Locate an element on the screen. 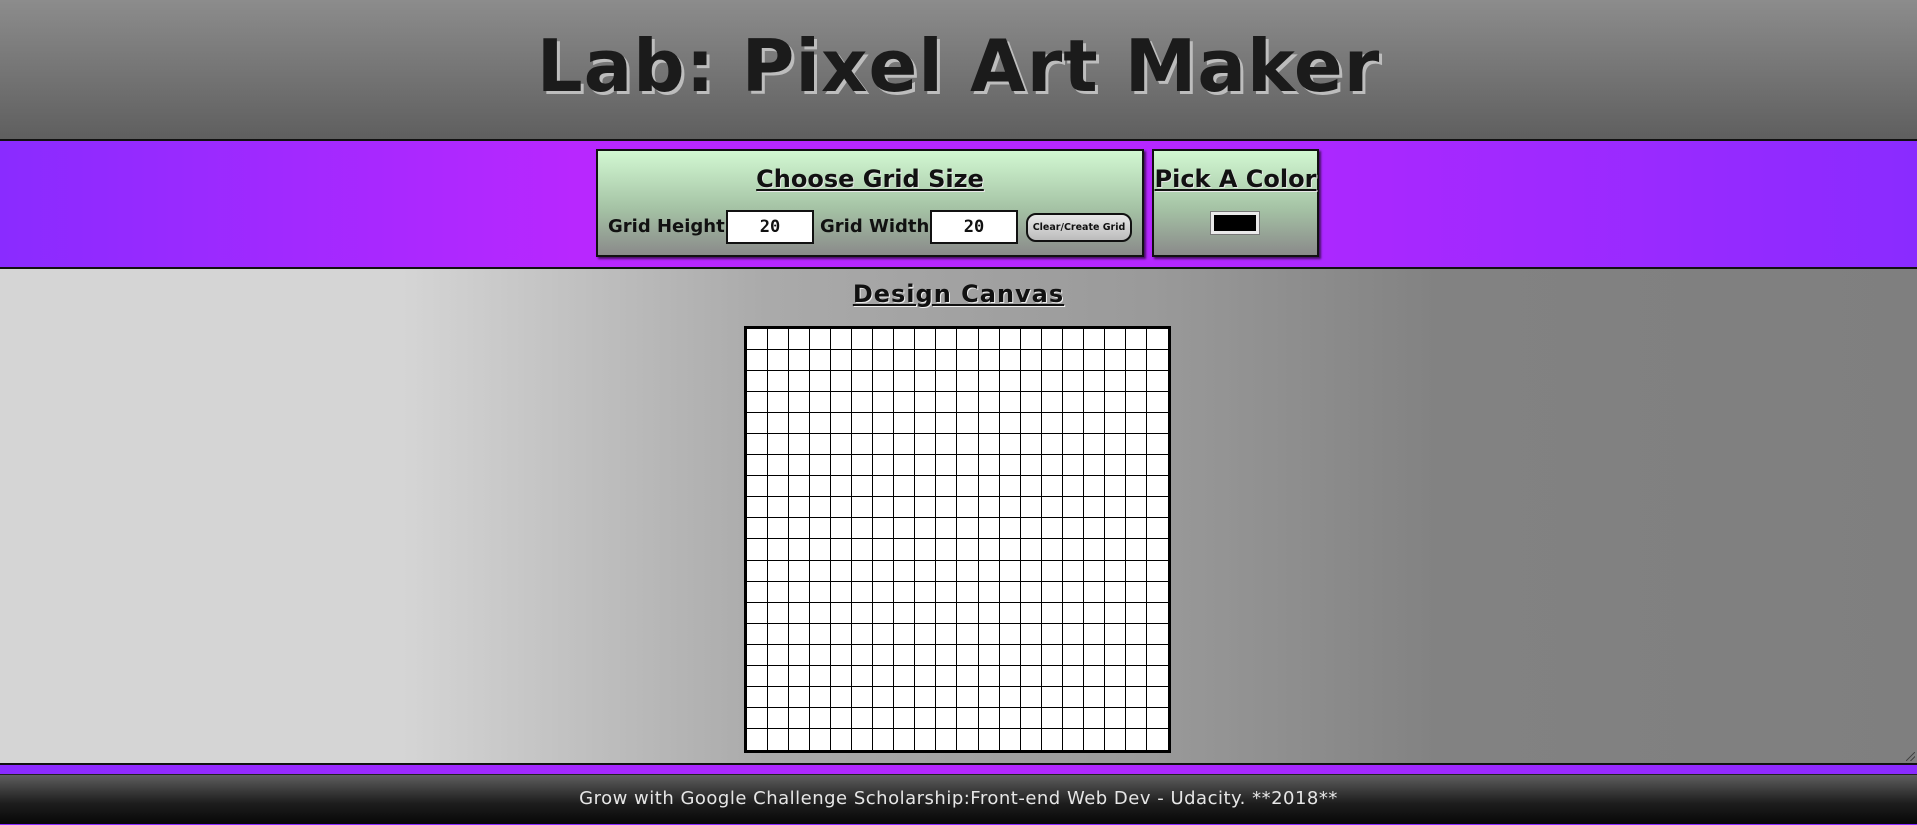 The image size is (1917, 825). color-picker-input is located at coordinates (1235, 223).